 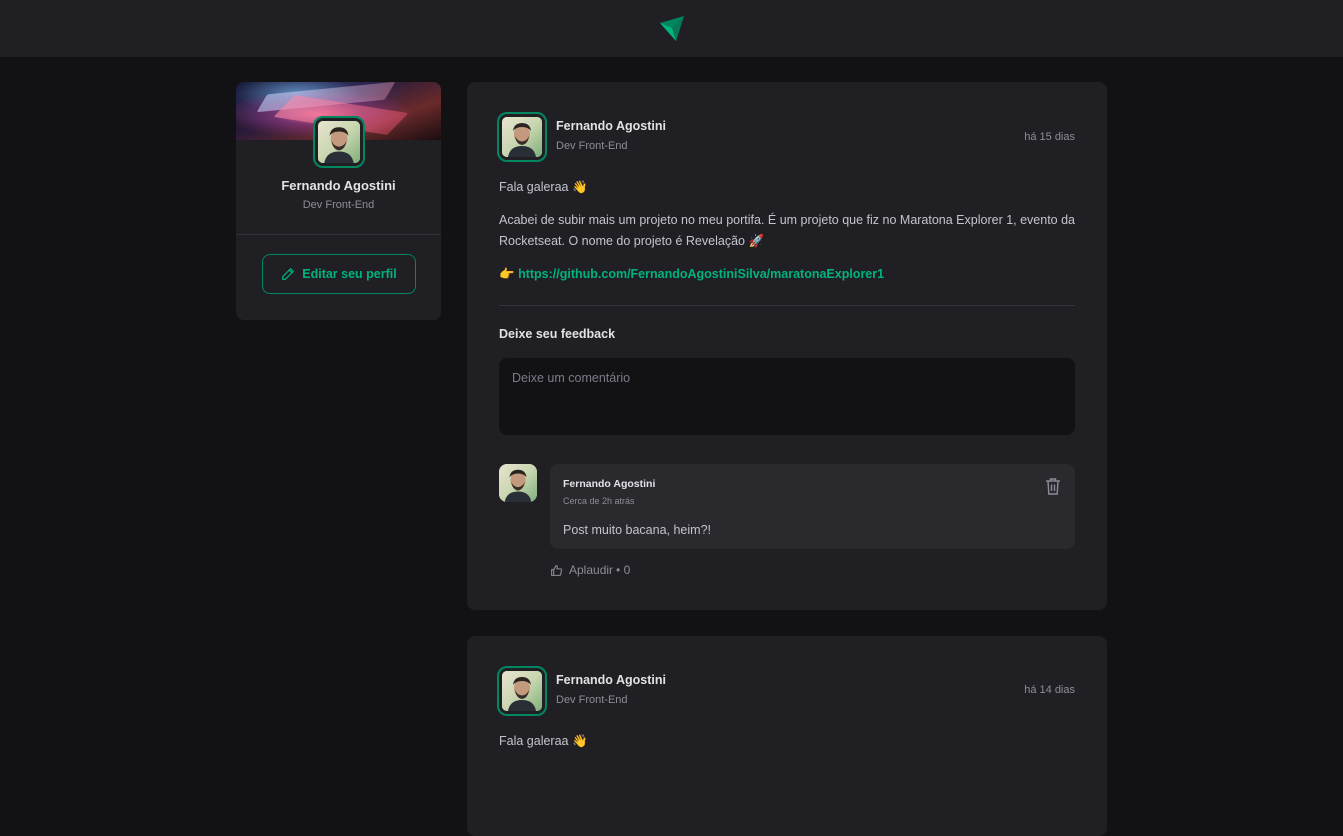 What do you see at coordinates (338, 205) in the screenshot?
I see `profile-role: Dev Front-End` at bounding box center [338, 205].